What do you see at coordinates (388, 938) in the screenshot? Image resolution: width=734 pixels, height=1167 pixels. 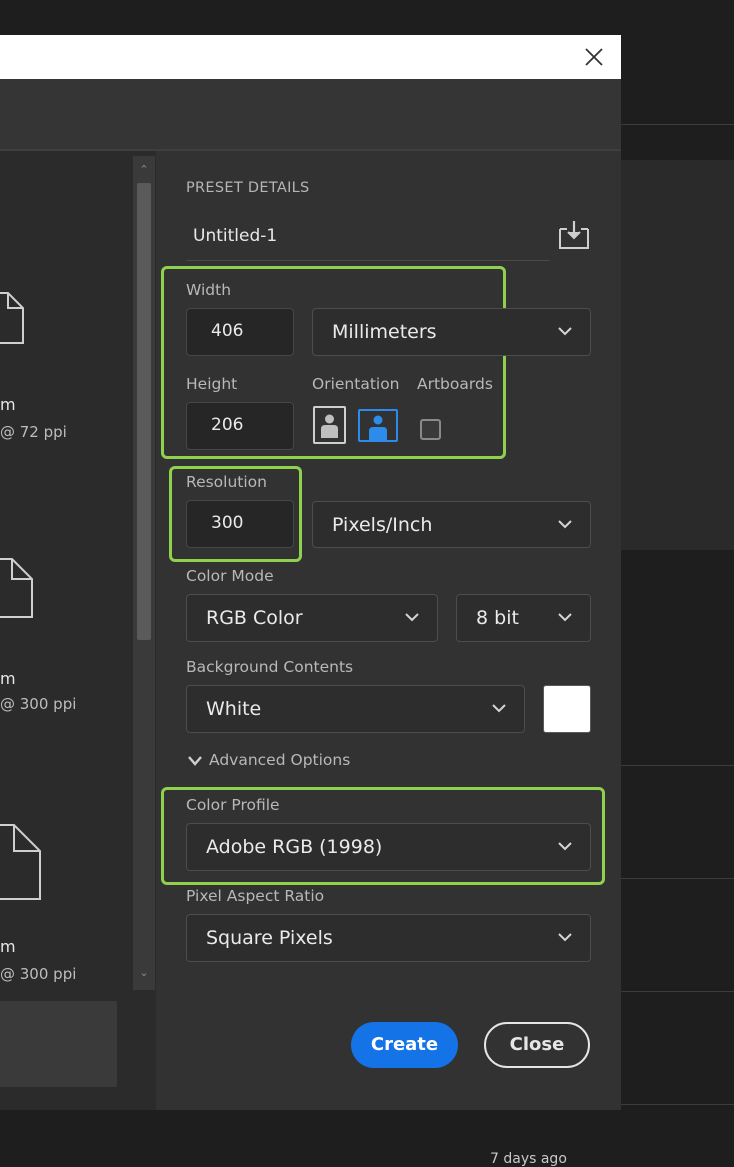 I see `pixel-aspect-ratio-select: Square Pixels` at bounding box center [388, 938].